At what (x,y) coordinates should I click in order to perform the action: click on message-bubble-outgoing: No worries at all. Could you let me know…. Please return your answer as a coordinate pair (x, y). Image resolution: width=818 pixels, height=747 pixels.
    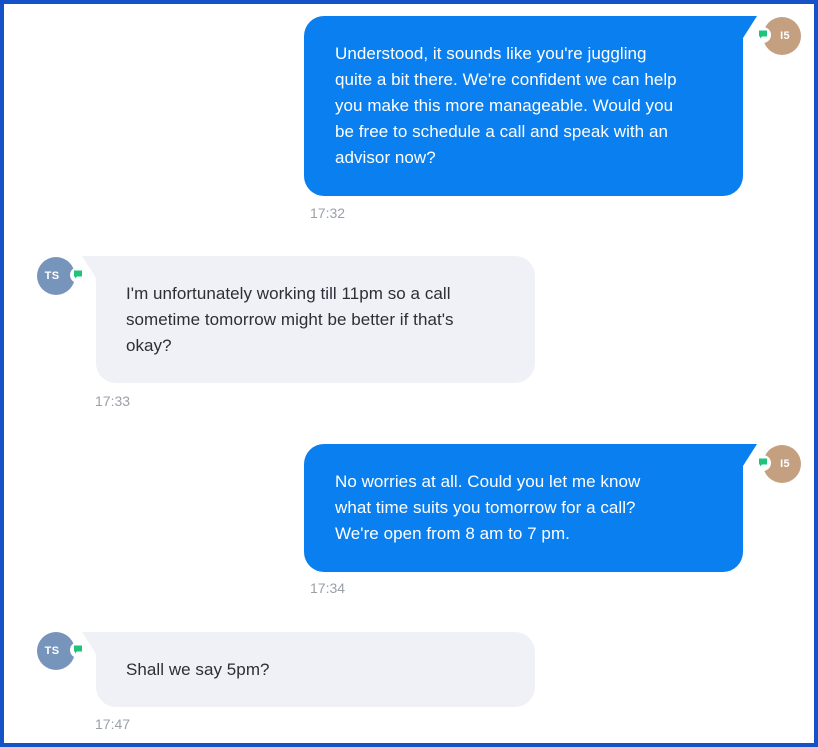
    Looking at the image, I should click on (530, 508).